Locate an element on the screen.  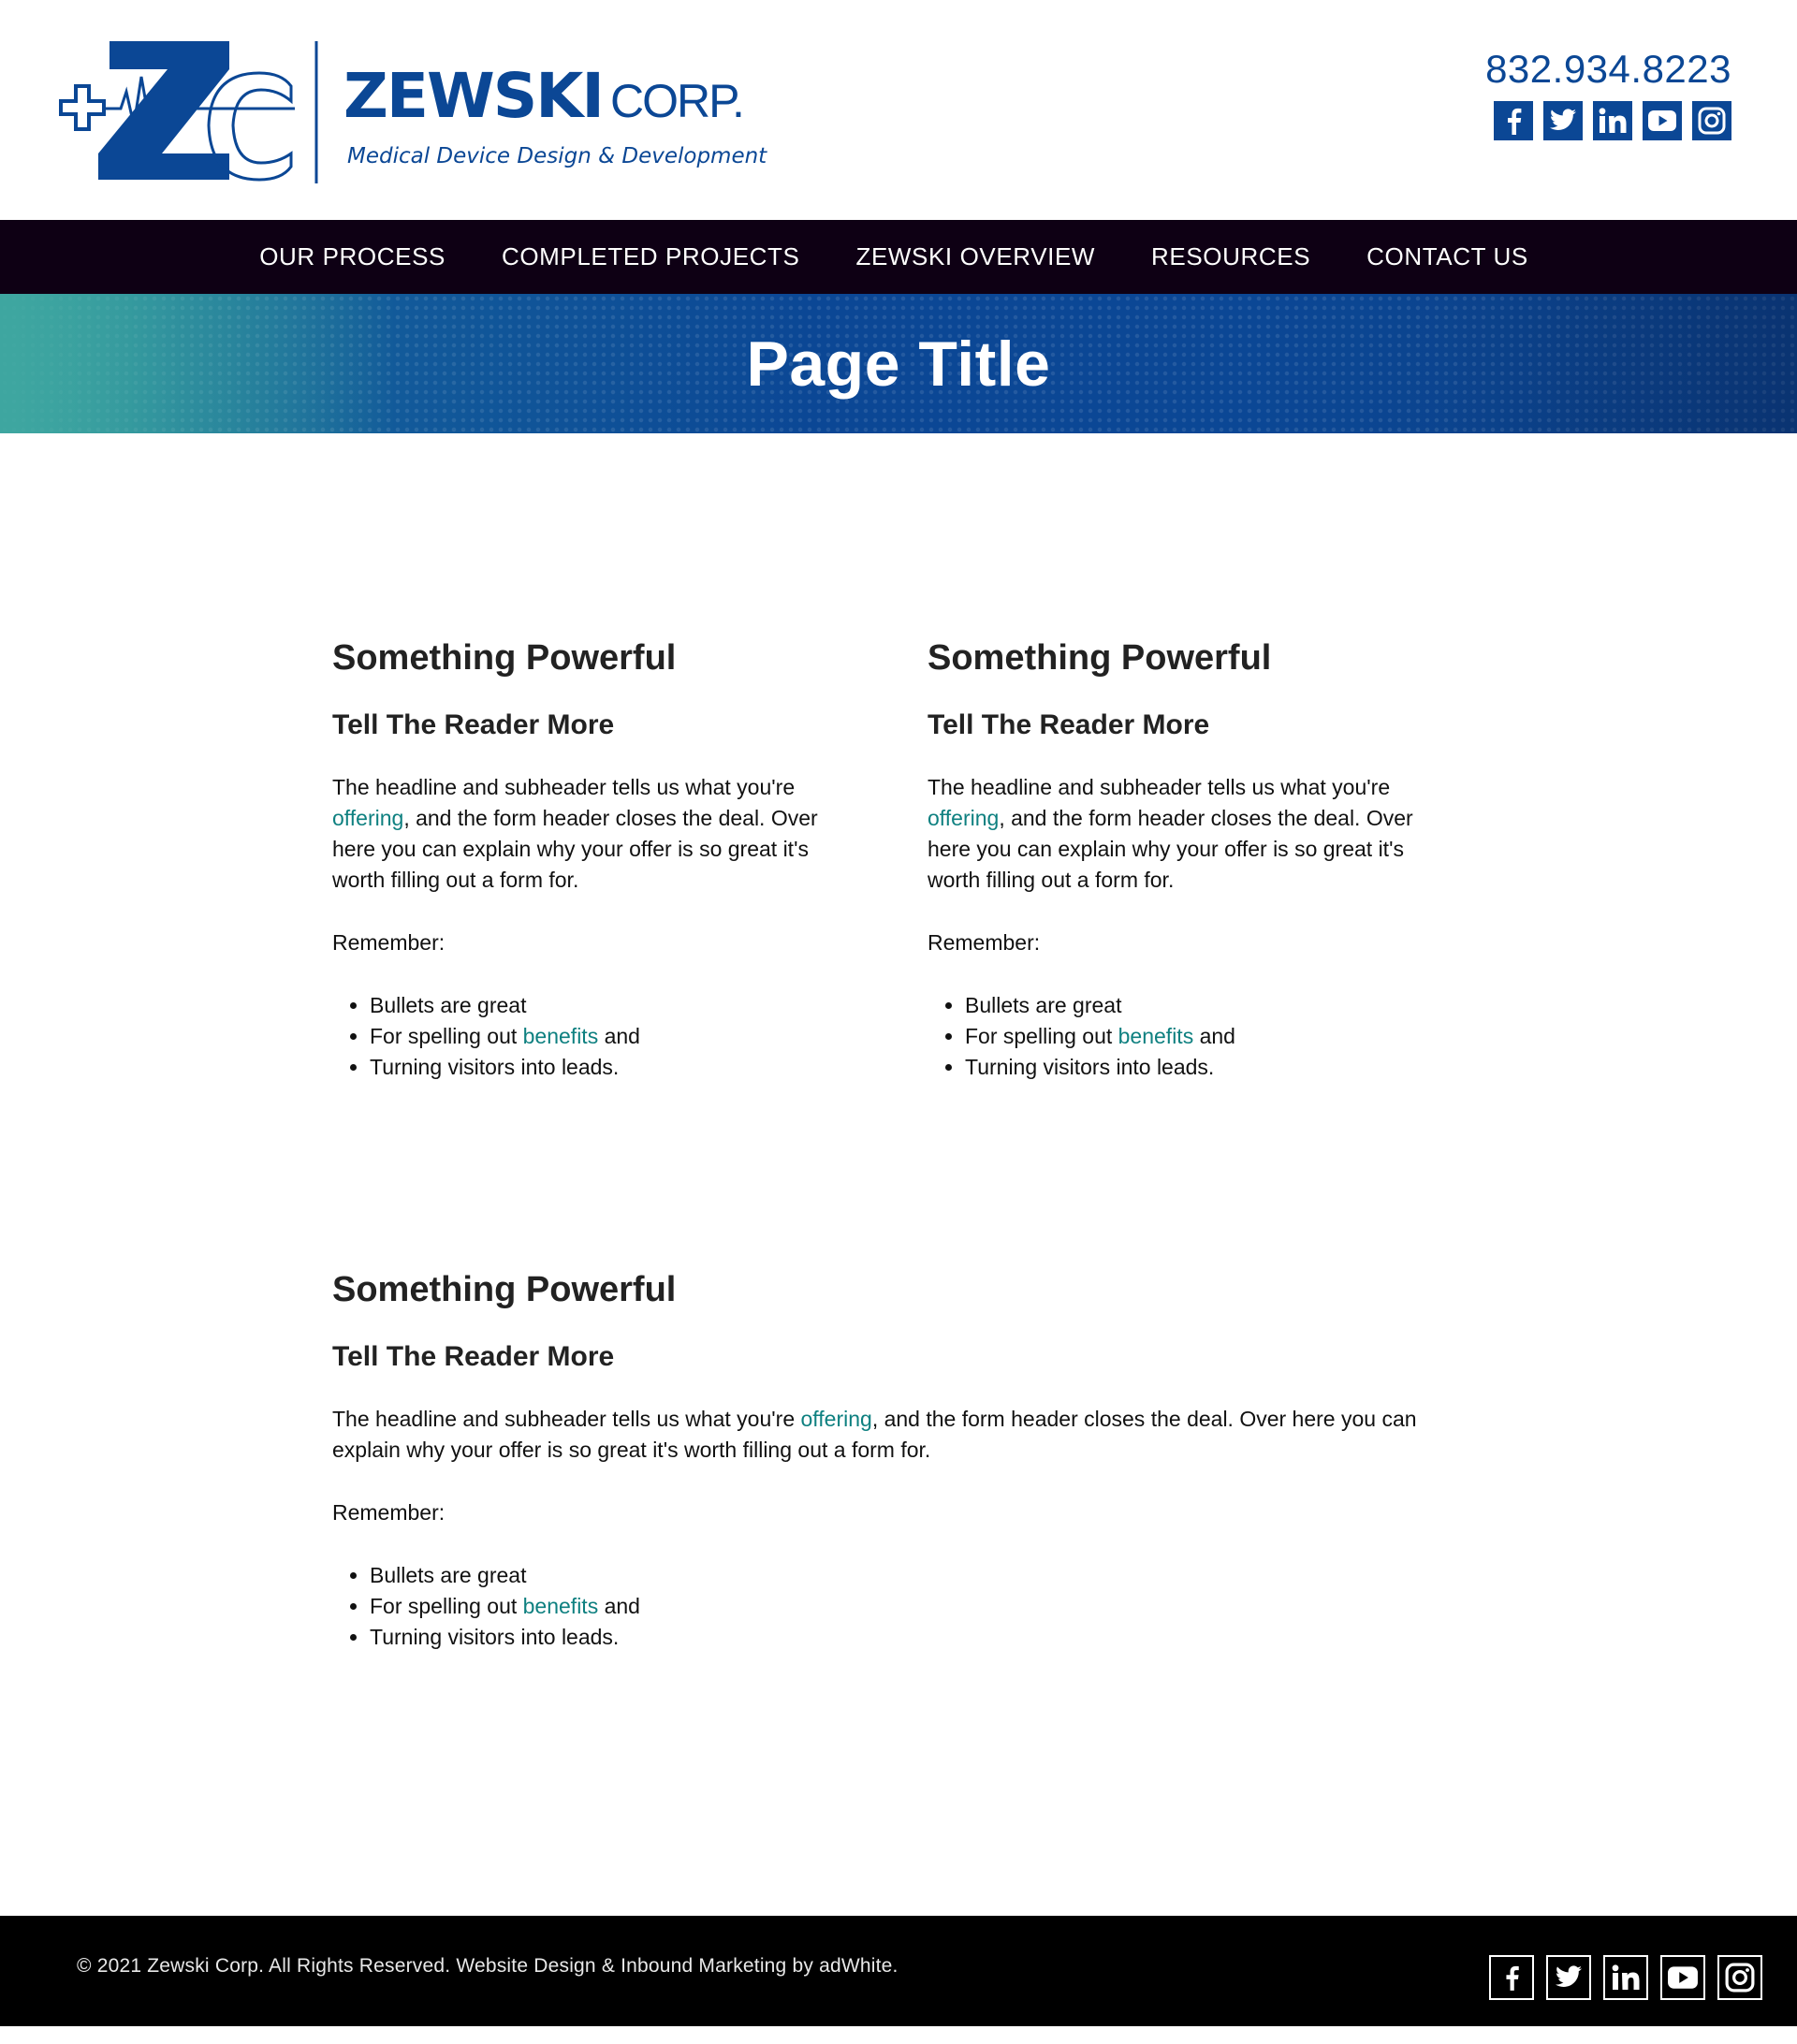
logo-corp: CORP. is located at coordinates (677, 101).